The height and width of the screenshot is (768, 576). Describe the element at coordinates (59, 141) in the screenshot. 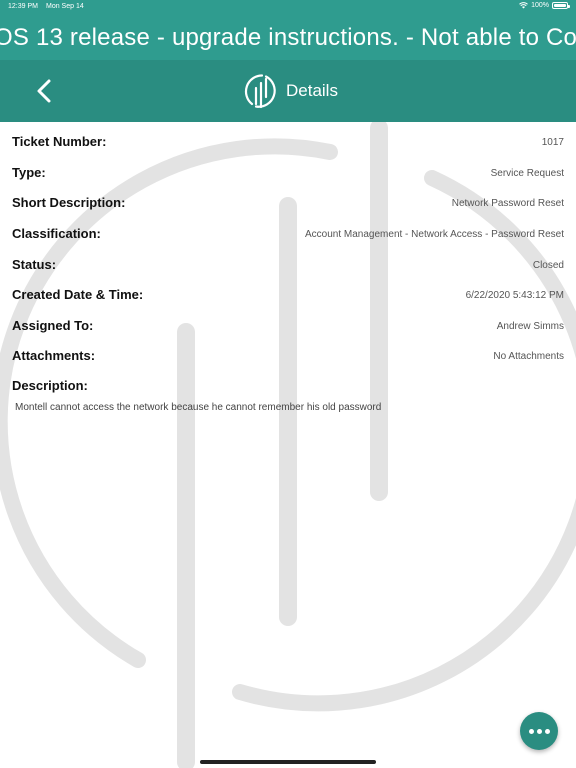

I see `ticket-number-label: Ticket Number:` at that location.